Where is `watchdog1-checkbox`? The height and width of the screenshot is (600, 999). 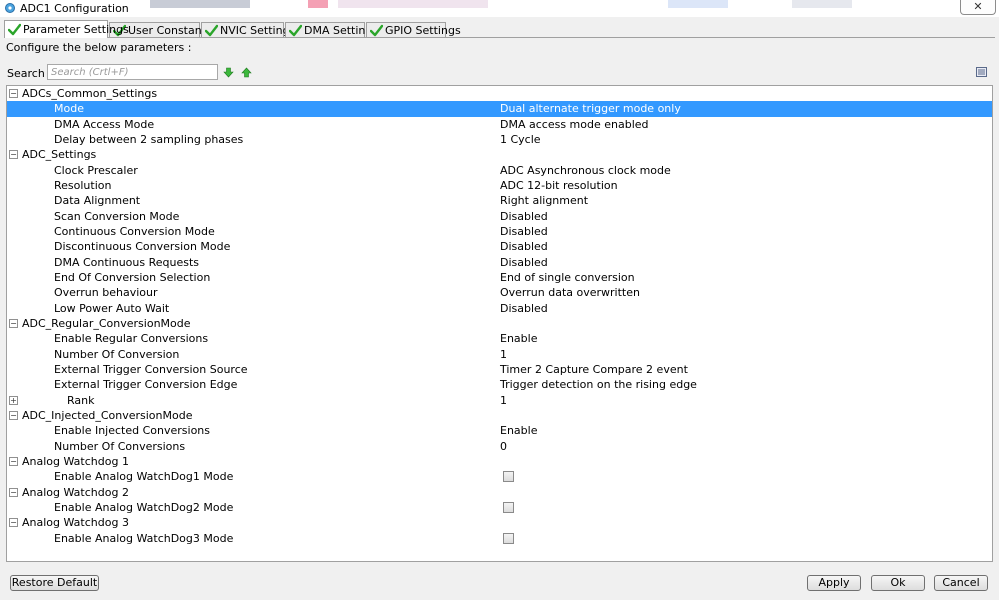
watchdog1-checkbox is located at coordinates (508, 477).